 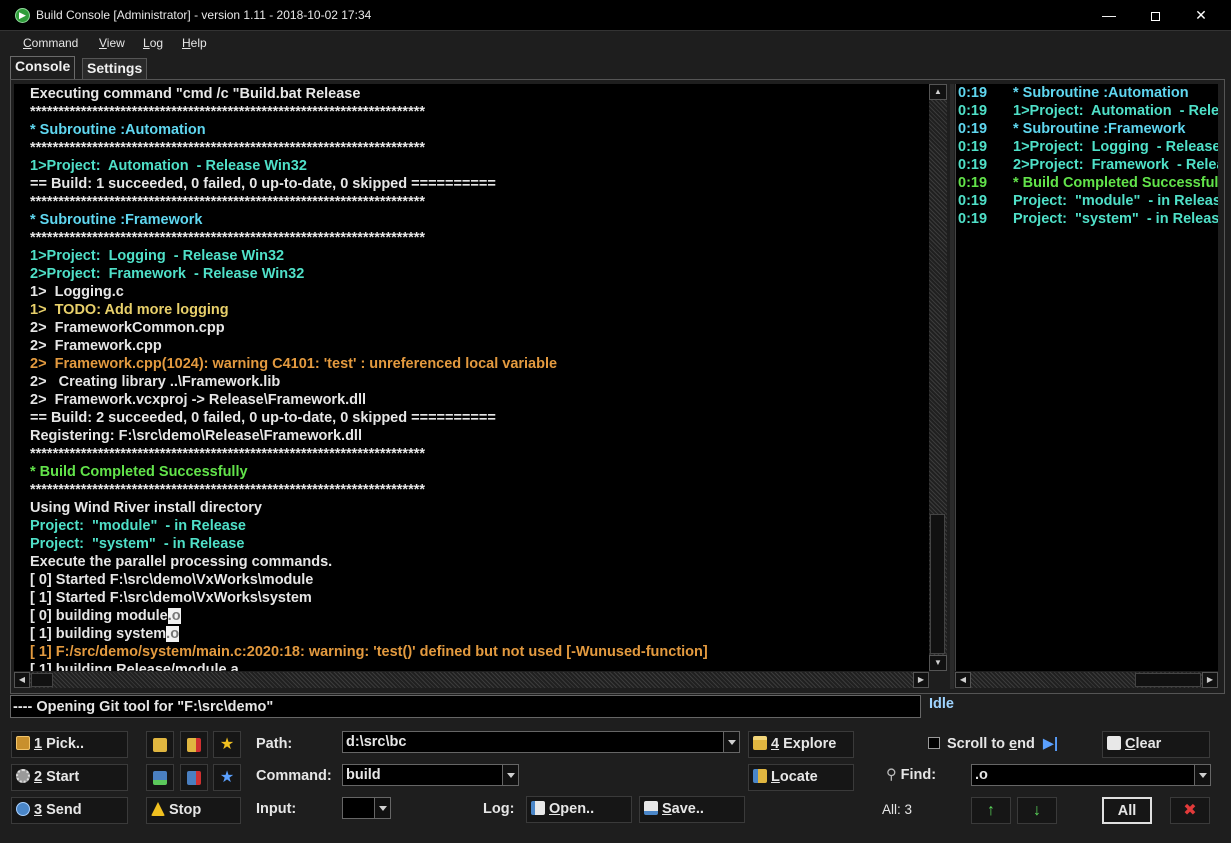 What do you see at coordinates (69, 810) in the screenshot?
I see `send-button: 3 Send` at bounding box center [69, 810].